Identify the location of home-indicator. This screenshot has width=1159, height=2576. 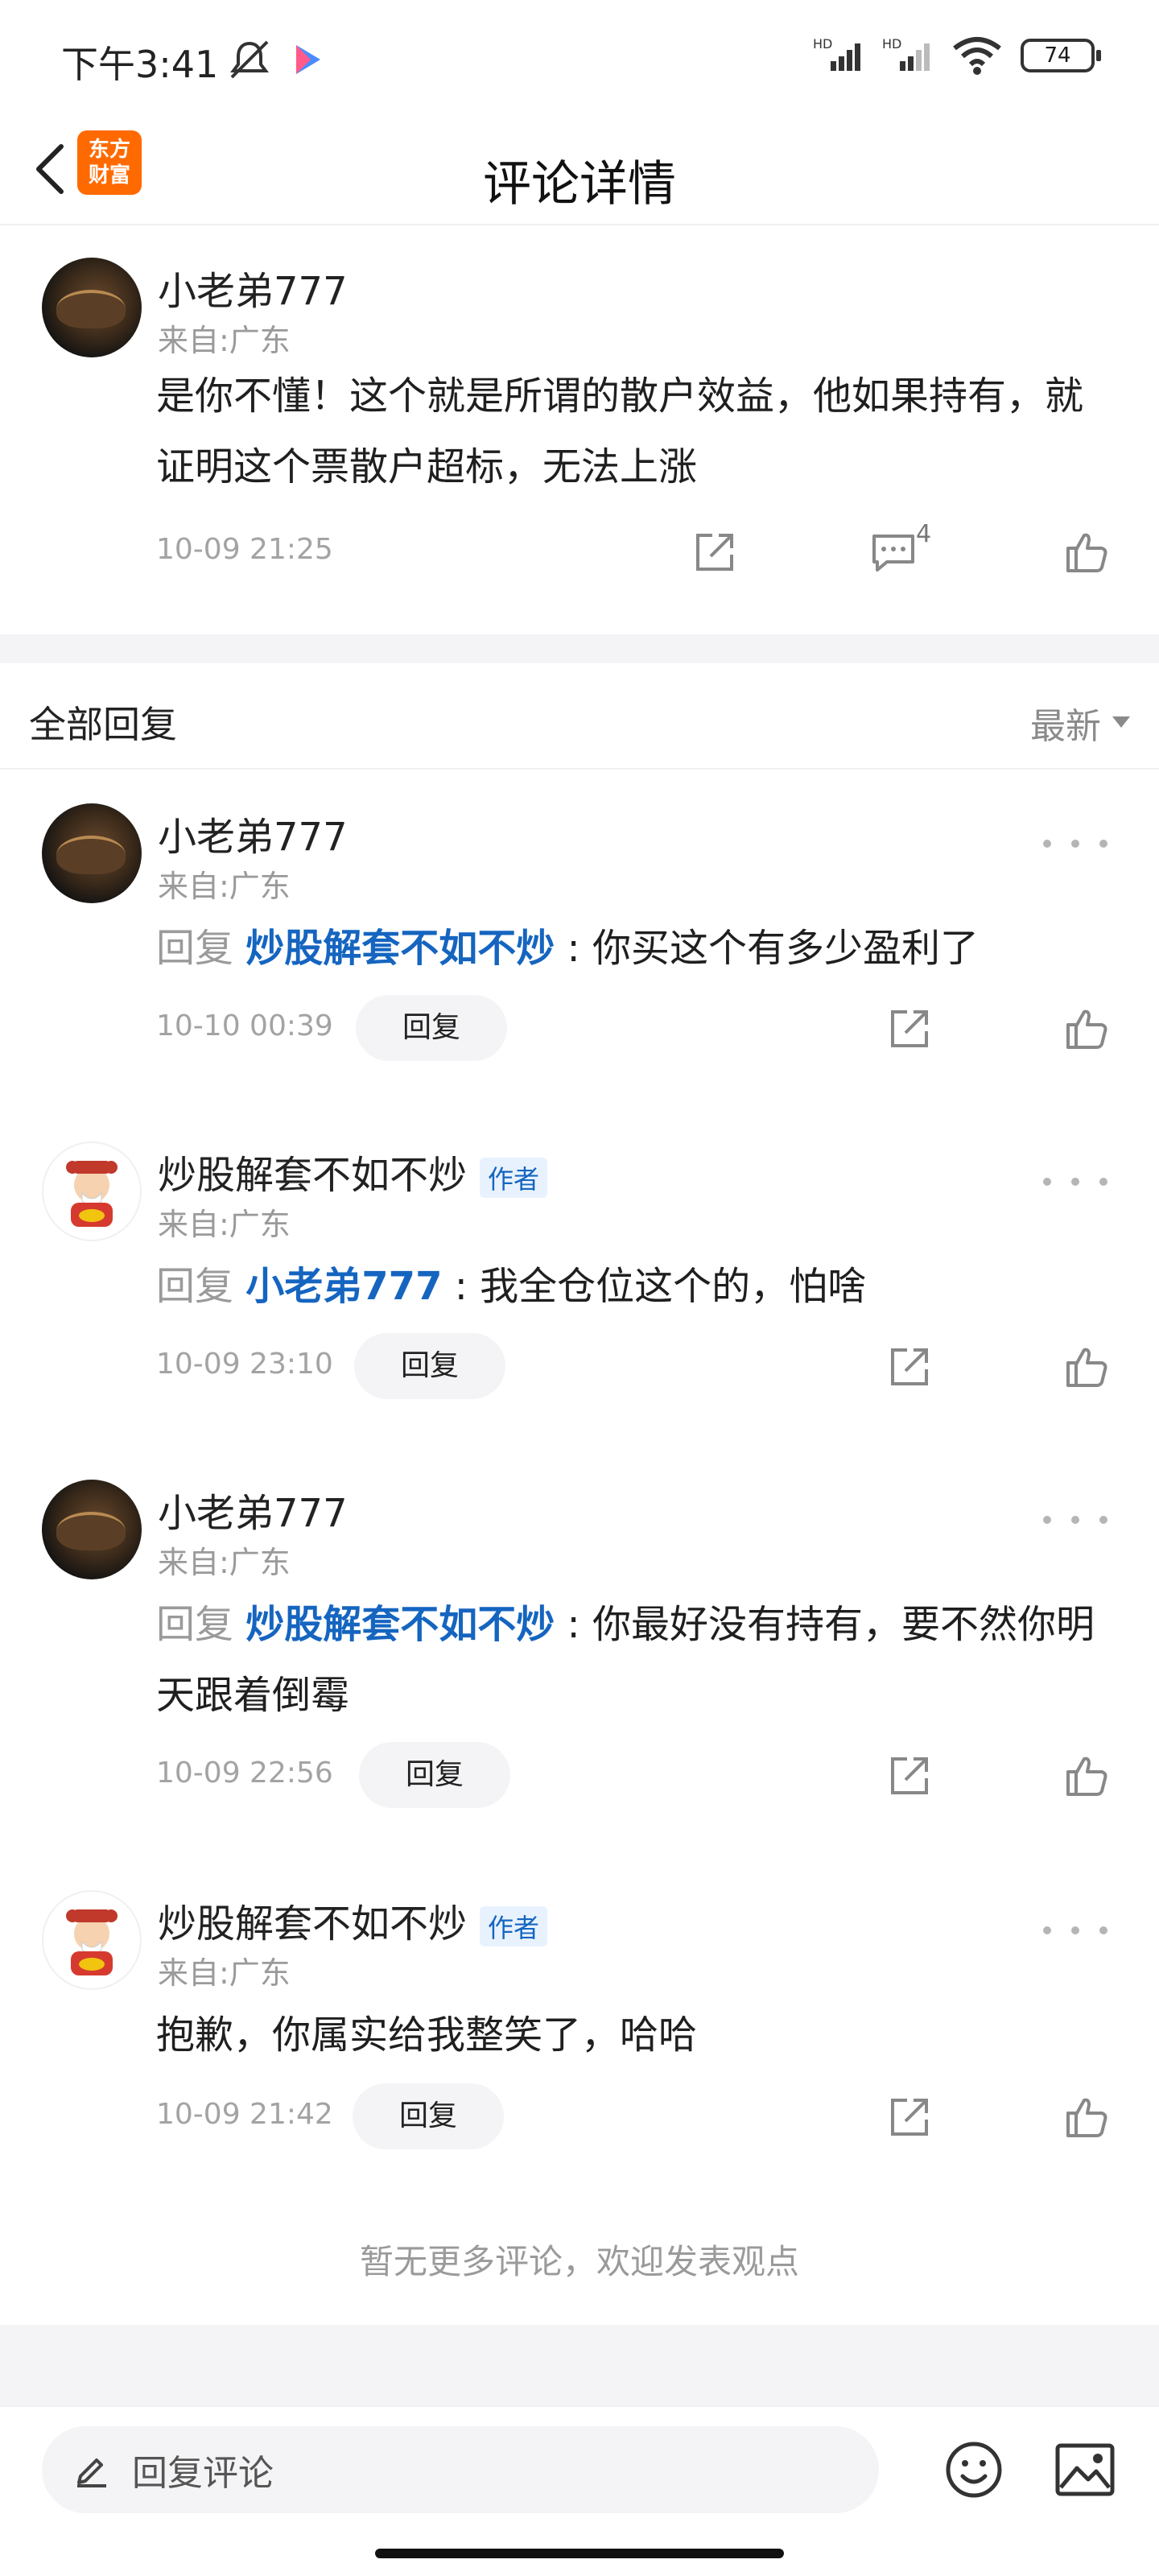
(579, 2553).